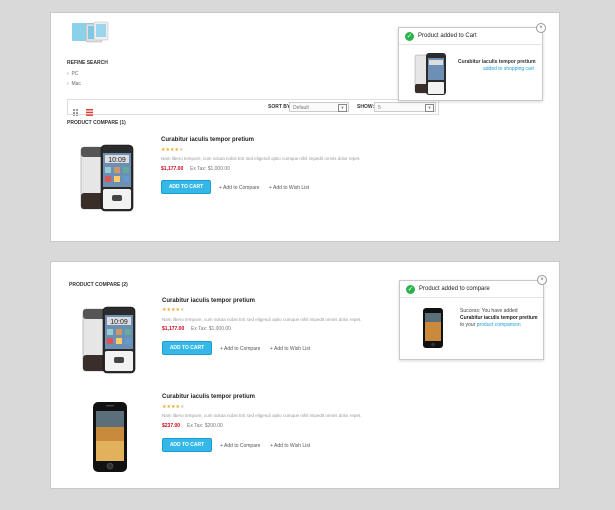 The height and width of the screenshot is (510, 615). What do you see at coordinates (89, 109) in the screenshot?
I see `list-view-icon` at bounding box center [89, 109].